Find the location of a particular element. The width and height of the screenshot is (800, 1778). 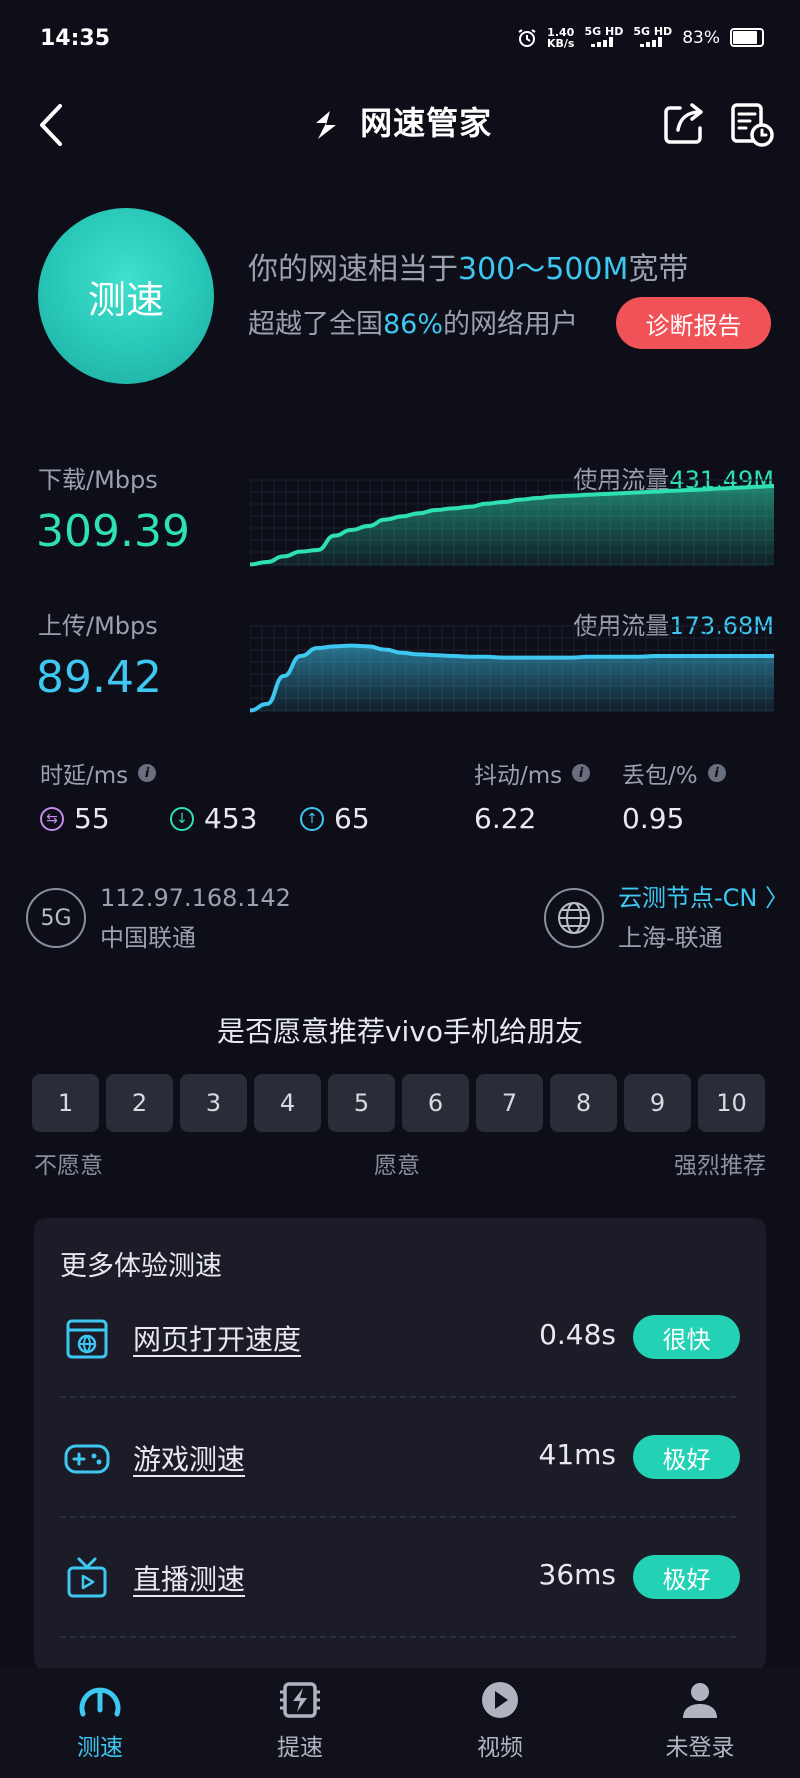

play-icon is located at coordinates (500, 1700).